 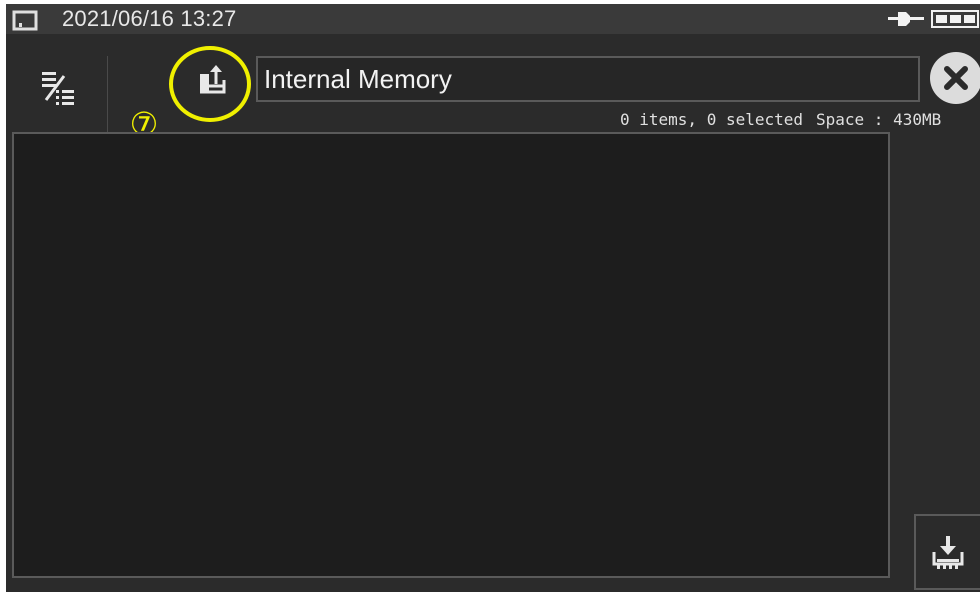 I want to click on save-download-icon, so click(x=948, y=552).